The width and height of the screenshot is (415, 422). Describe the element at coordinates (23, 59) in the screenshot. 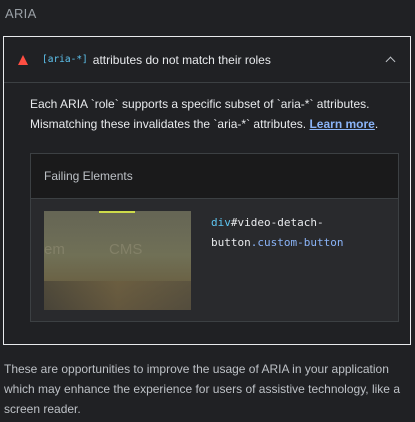

I see `fail-triangle-icon` at that location.